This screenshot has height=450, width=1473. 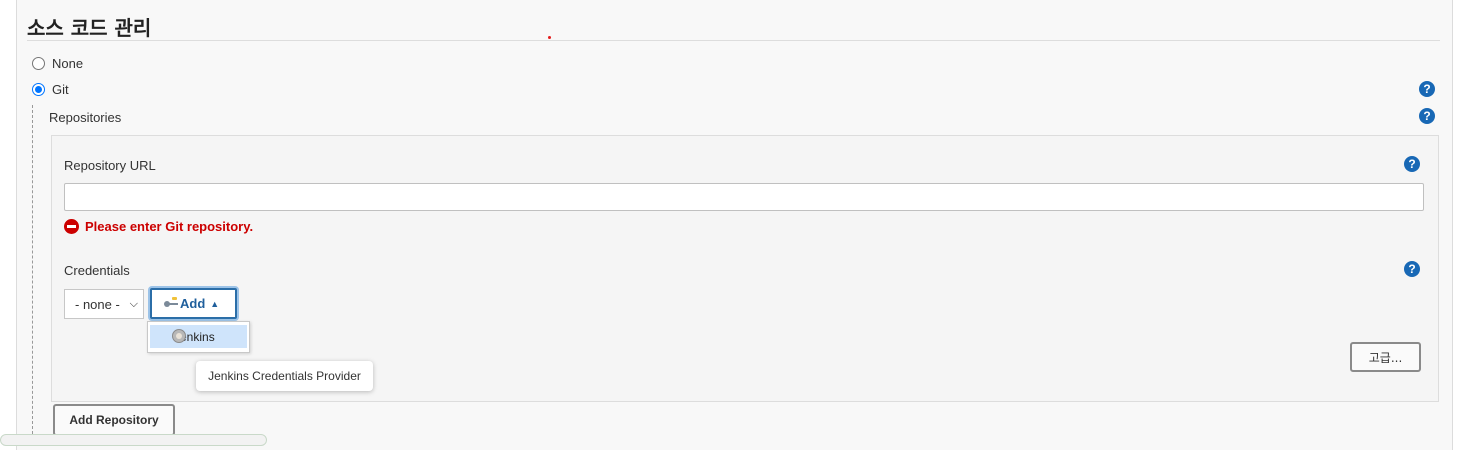 I want to click on repository-url-input, so click(x=744, y=197).